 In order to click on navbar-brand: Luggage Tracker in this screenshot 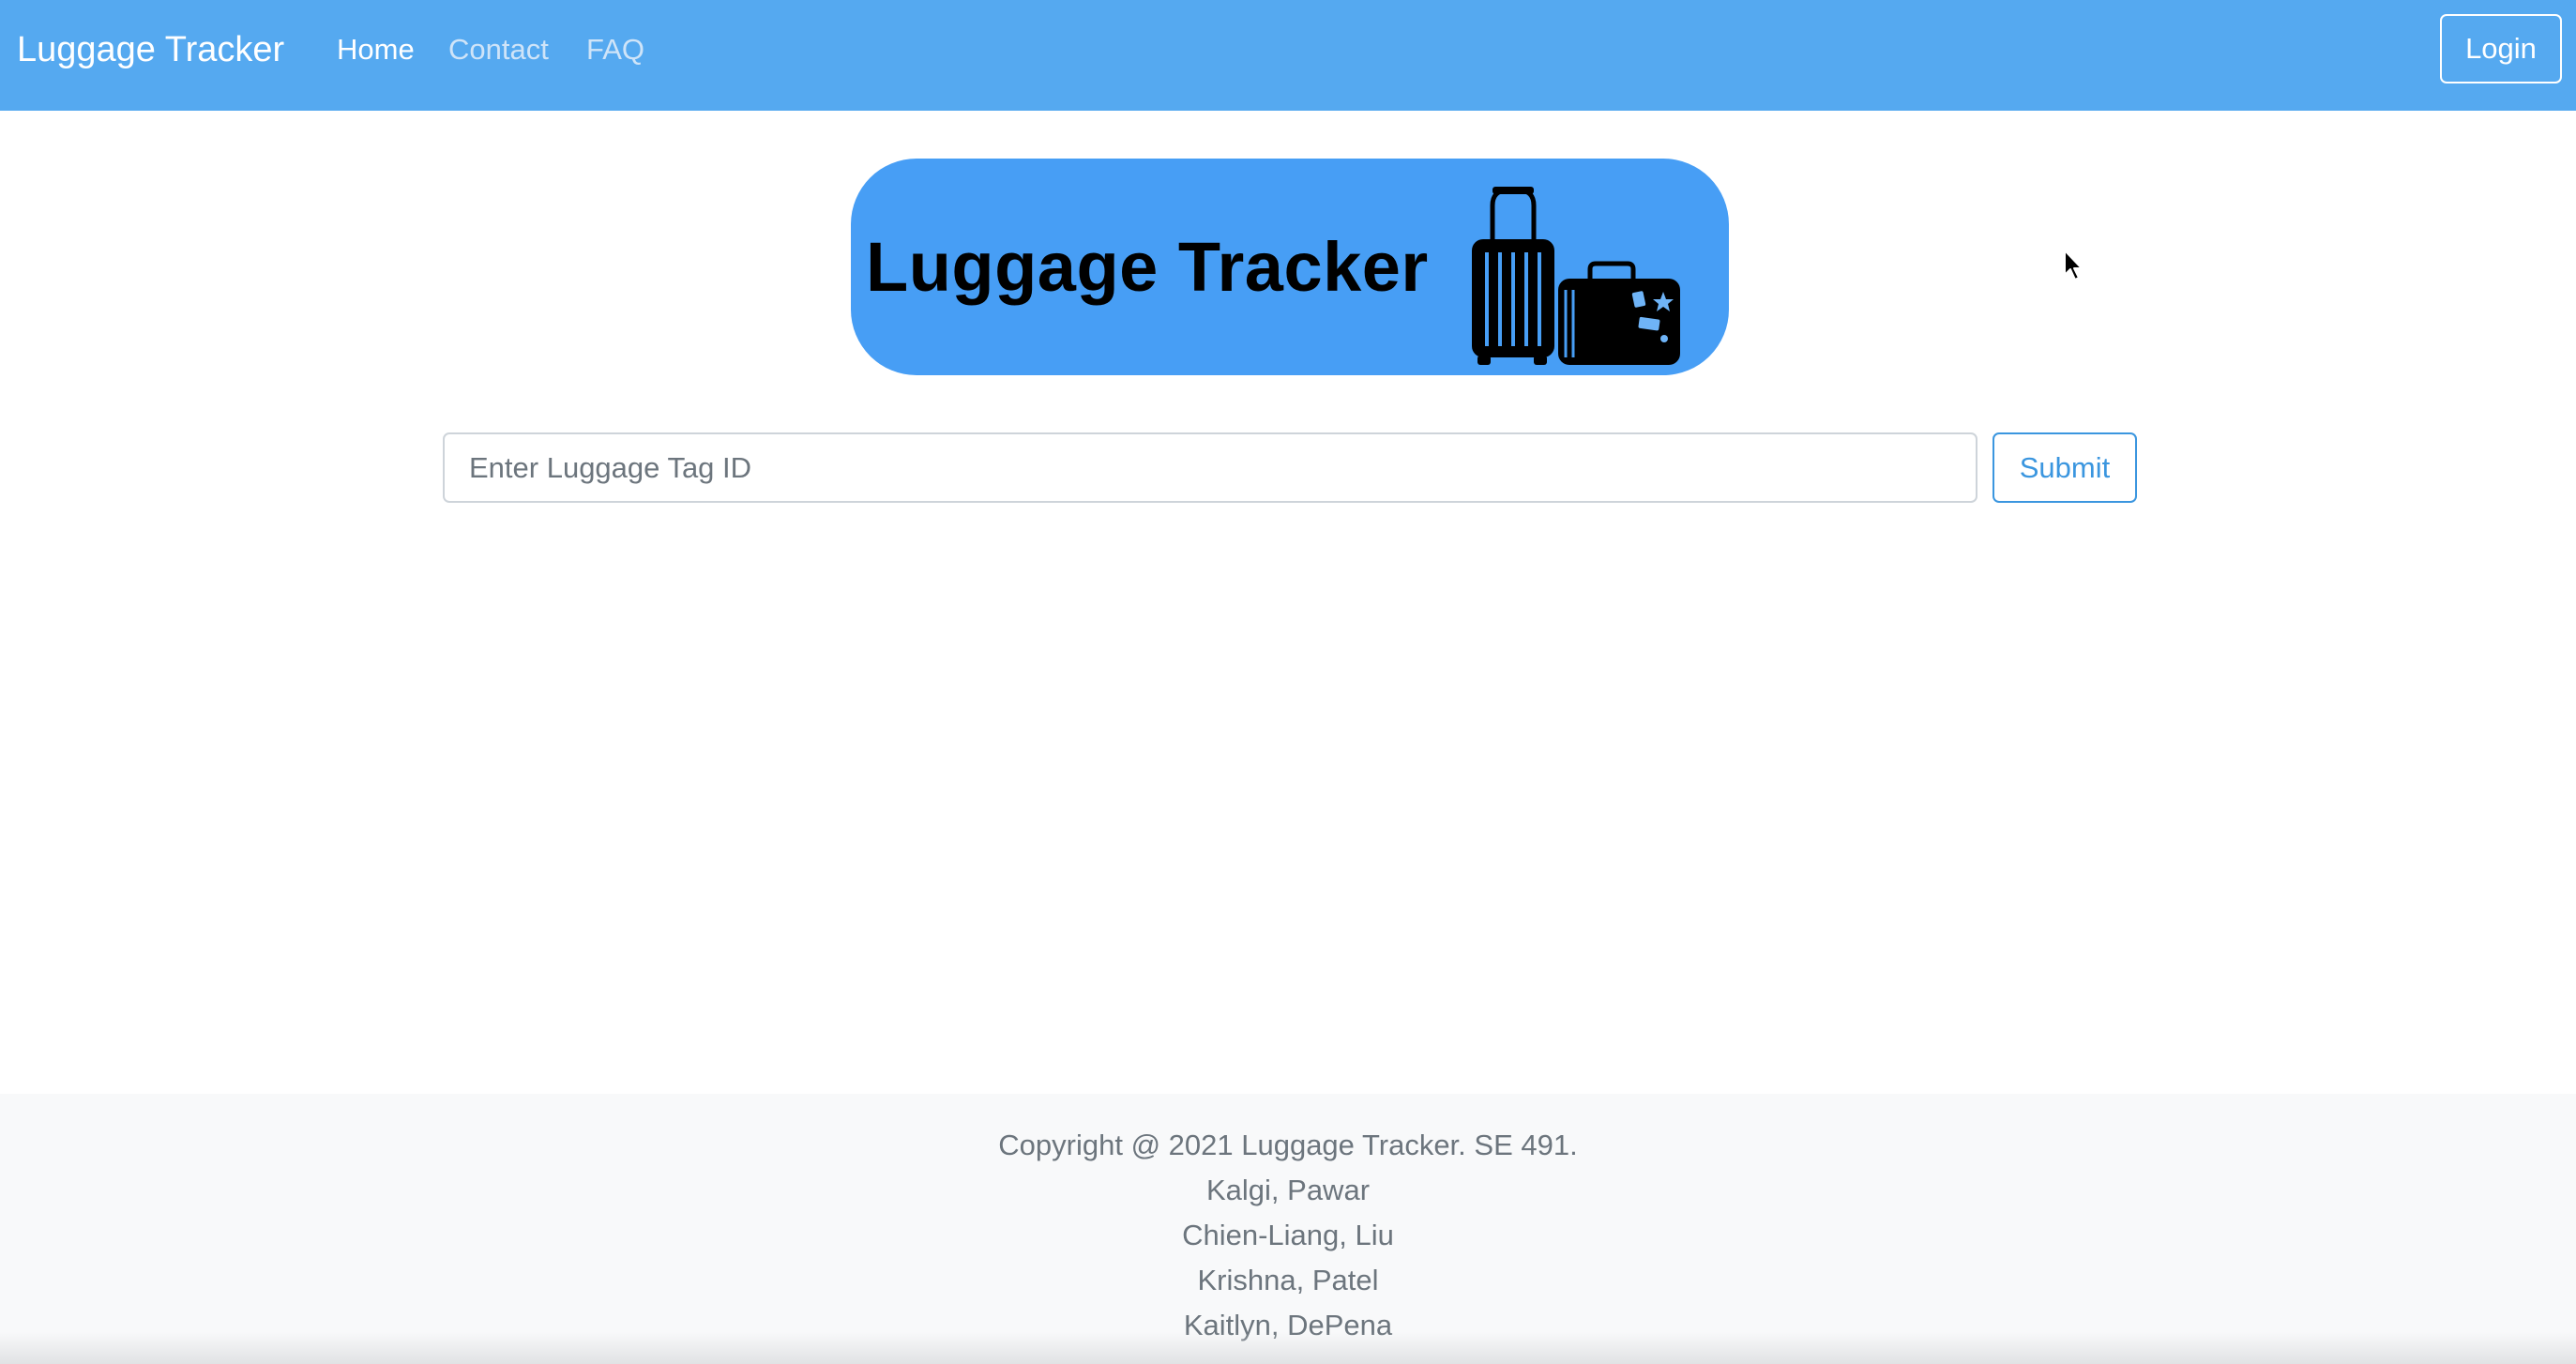, I will do `click(150, 49)`.